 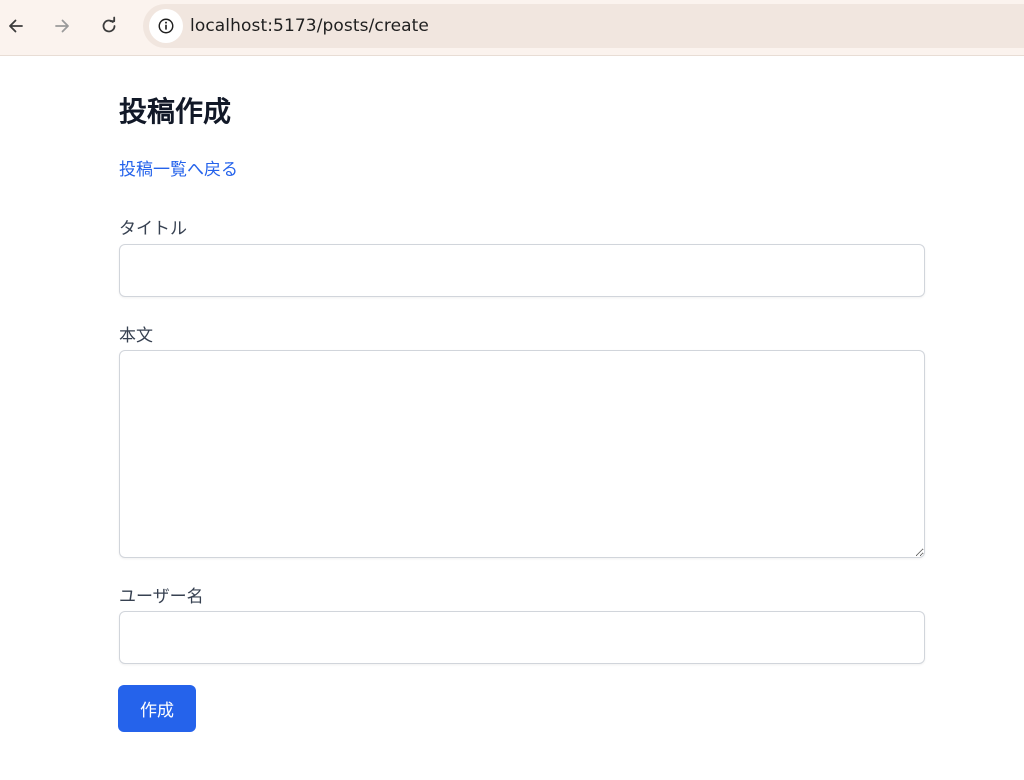 I want to click on title-input, so click(x=522, y=270).